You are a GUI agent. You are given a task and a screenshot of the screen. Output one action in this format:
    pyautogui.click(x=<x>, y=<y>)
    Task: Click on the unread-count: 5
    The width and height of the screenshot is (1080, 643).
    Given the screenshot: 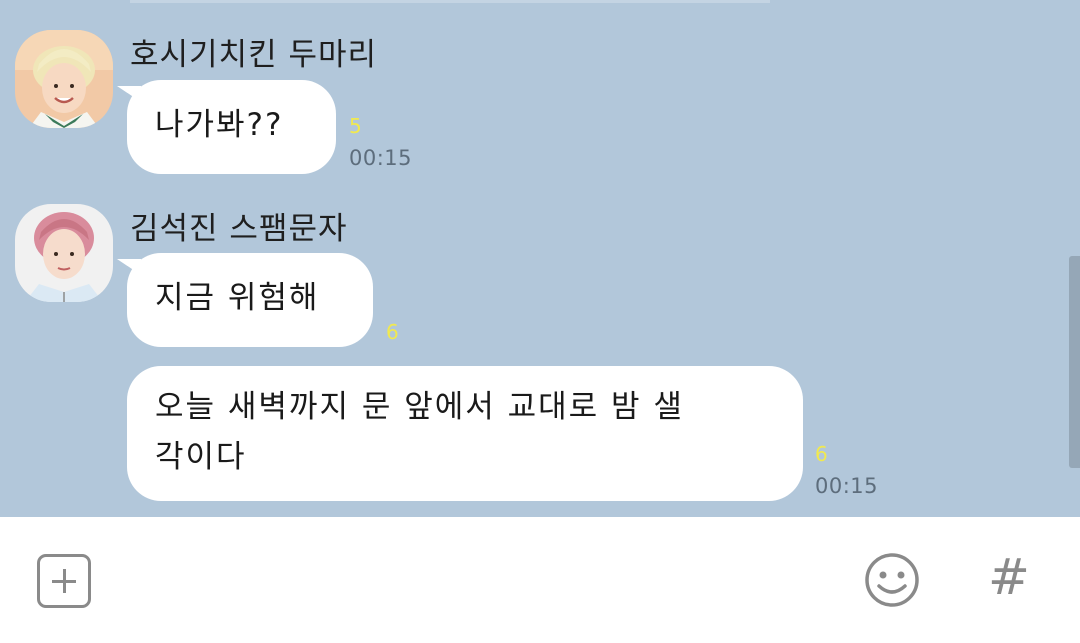 What is the action you would take?
    pyautogui.click(x=355, y=126)
    